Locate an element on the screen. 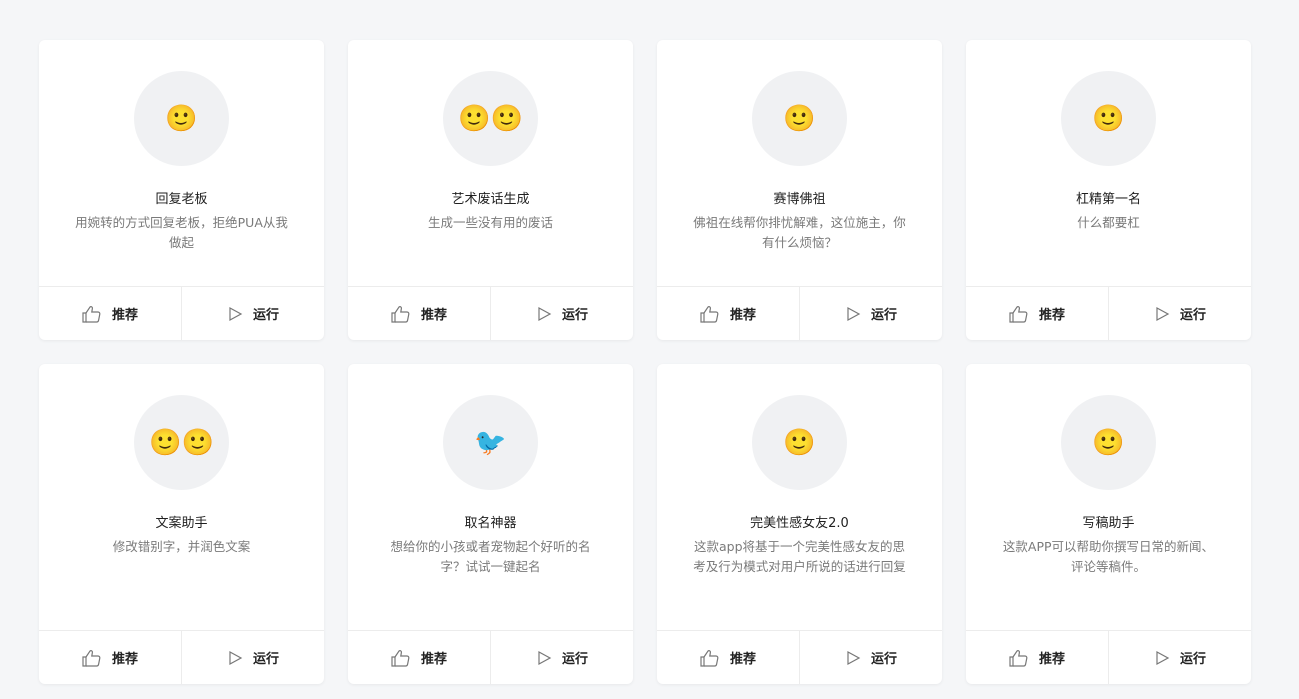 Image resolution: width=1299 pixels, height=699 pixels. app-title: 取名神器 is located at coordinates (490, 523).